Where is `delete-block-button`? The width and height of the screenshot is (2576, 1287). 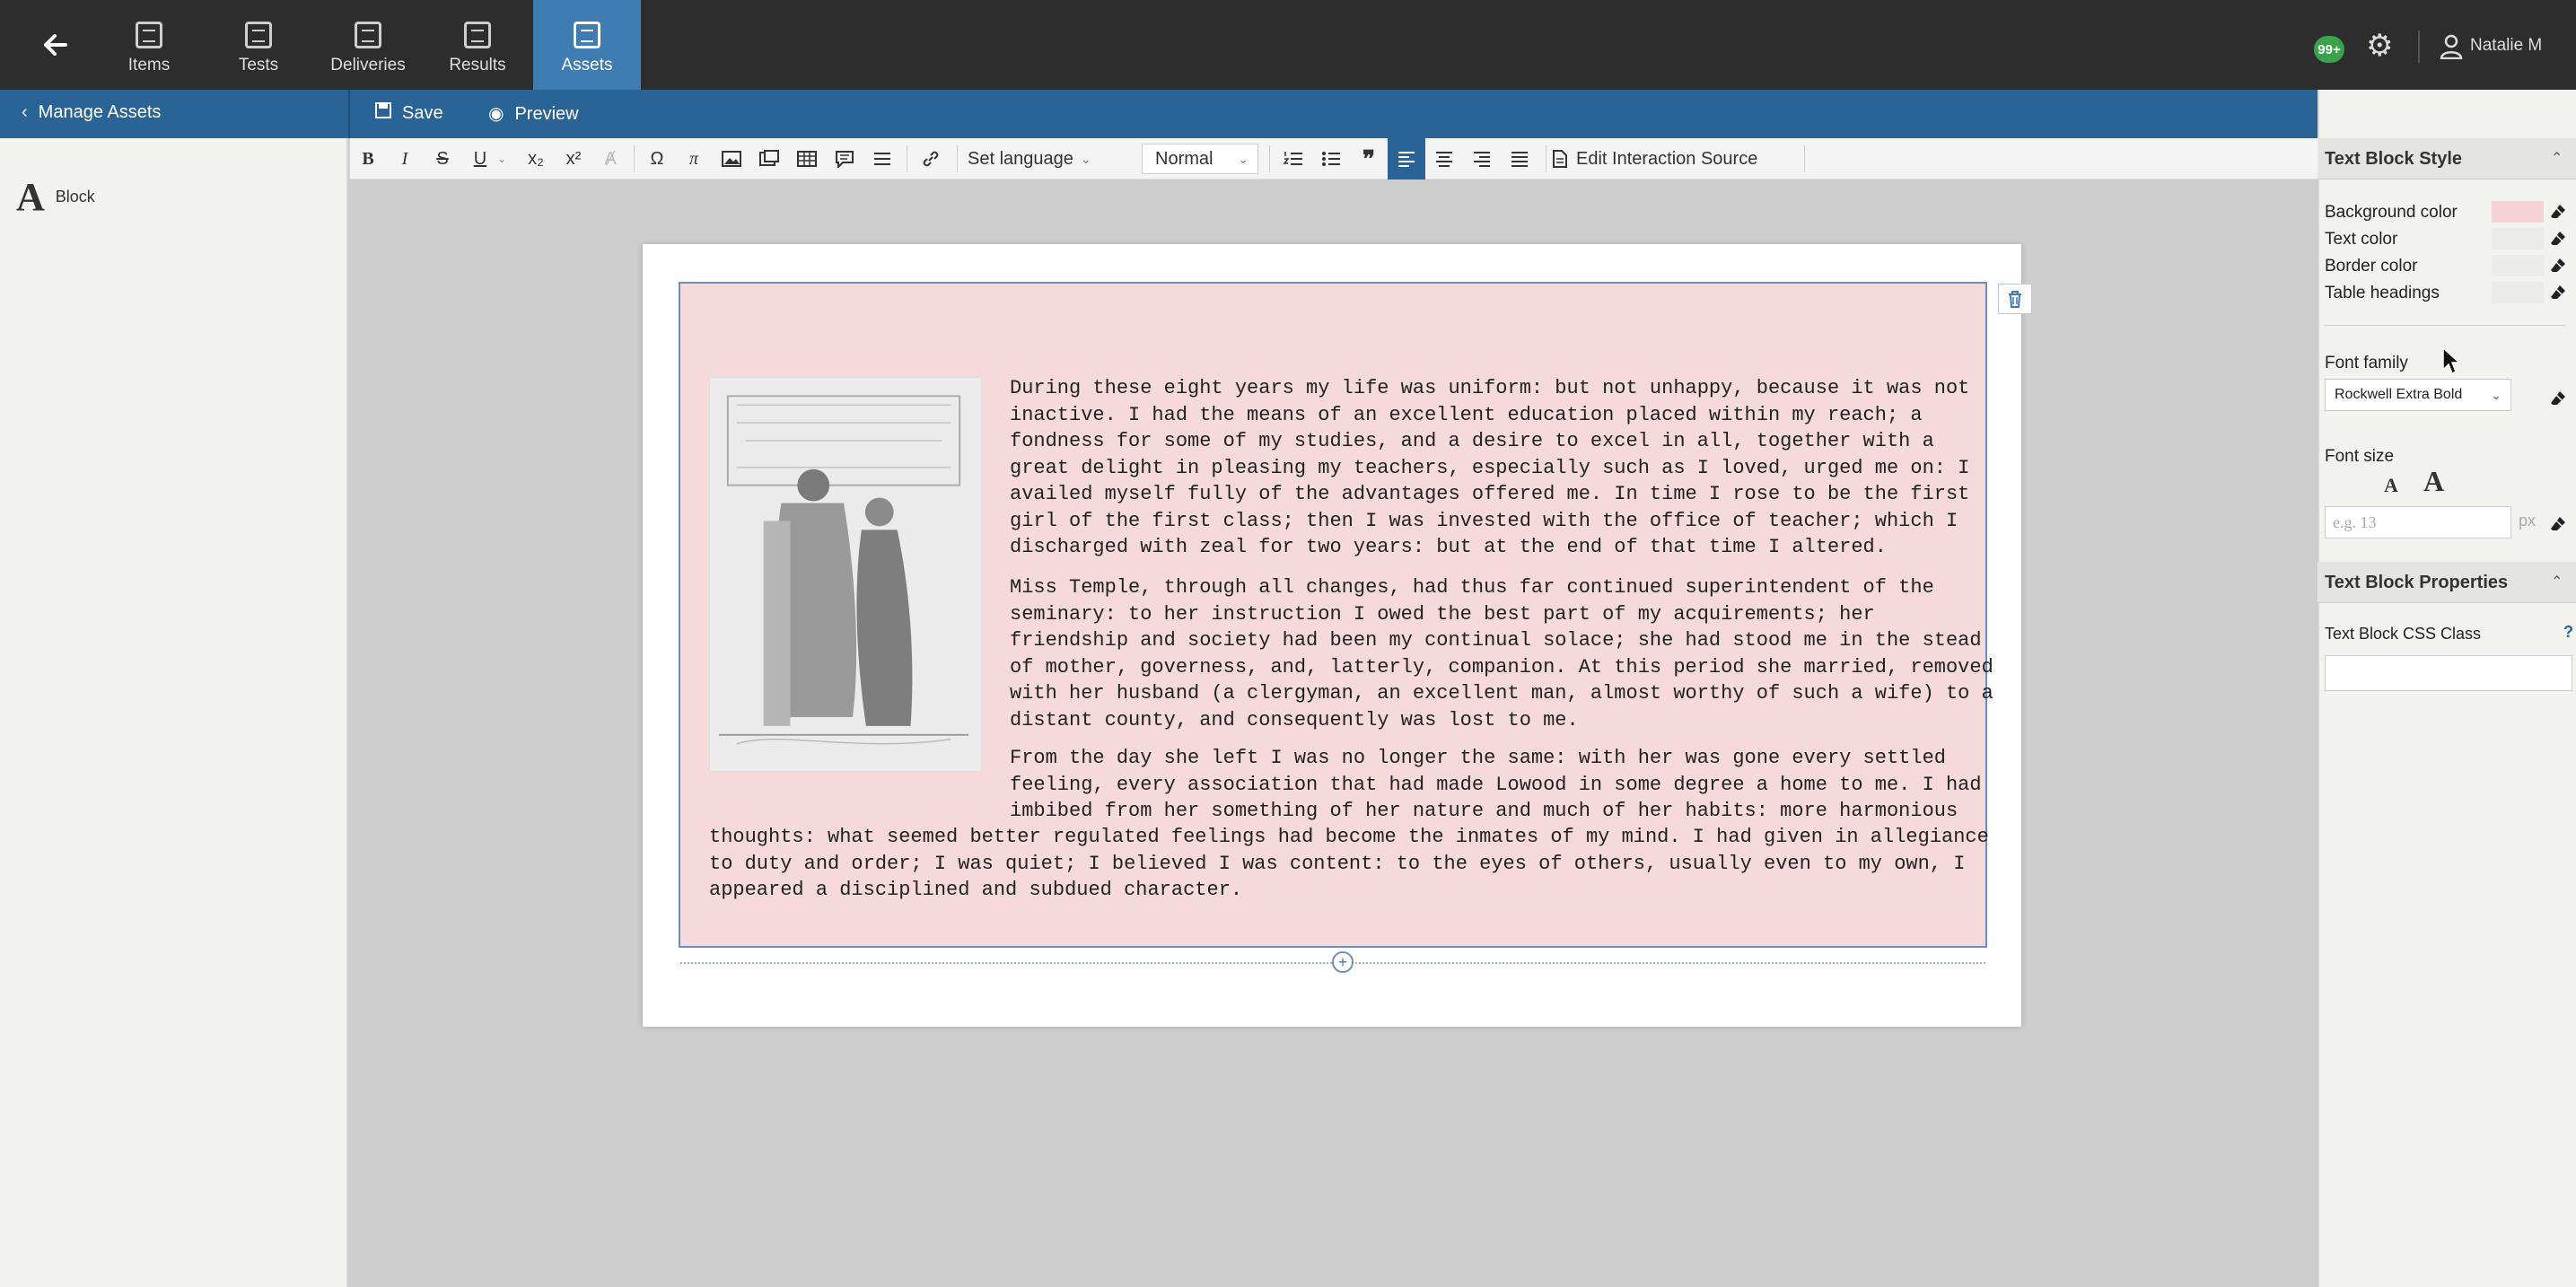
delete-block-button is located at coordinates (2015, 299).